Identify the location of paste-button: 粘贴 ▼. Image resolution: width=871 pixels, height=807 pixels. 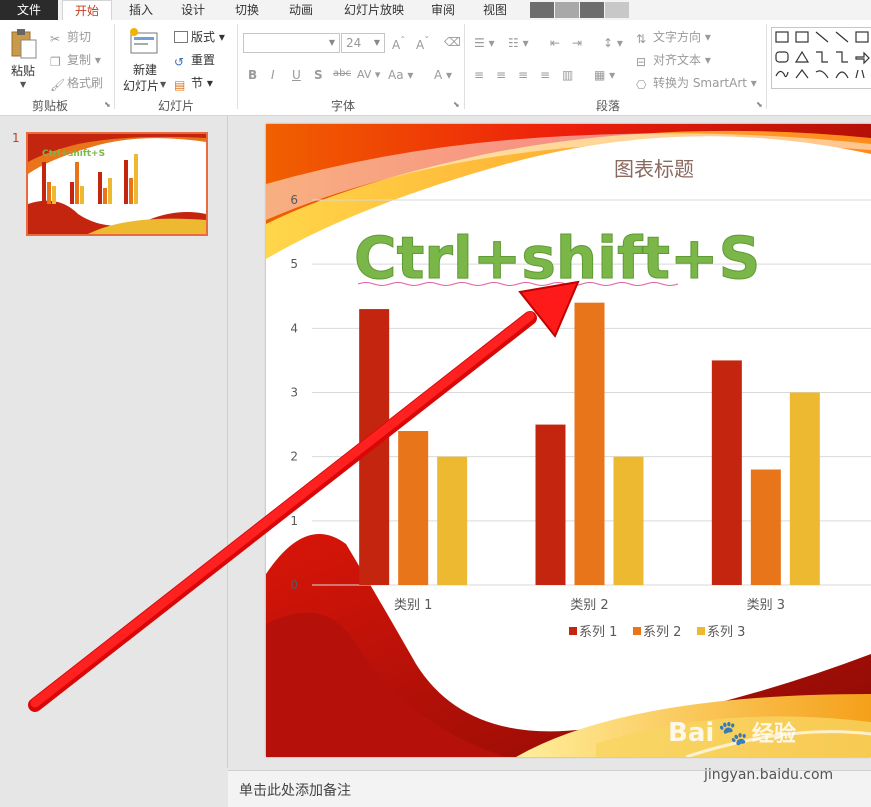
(24, 57).